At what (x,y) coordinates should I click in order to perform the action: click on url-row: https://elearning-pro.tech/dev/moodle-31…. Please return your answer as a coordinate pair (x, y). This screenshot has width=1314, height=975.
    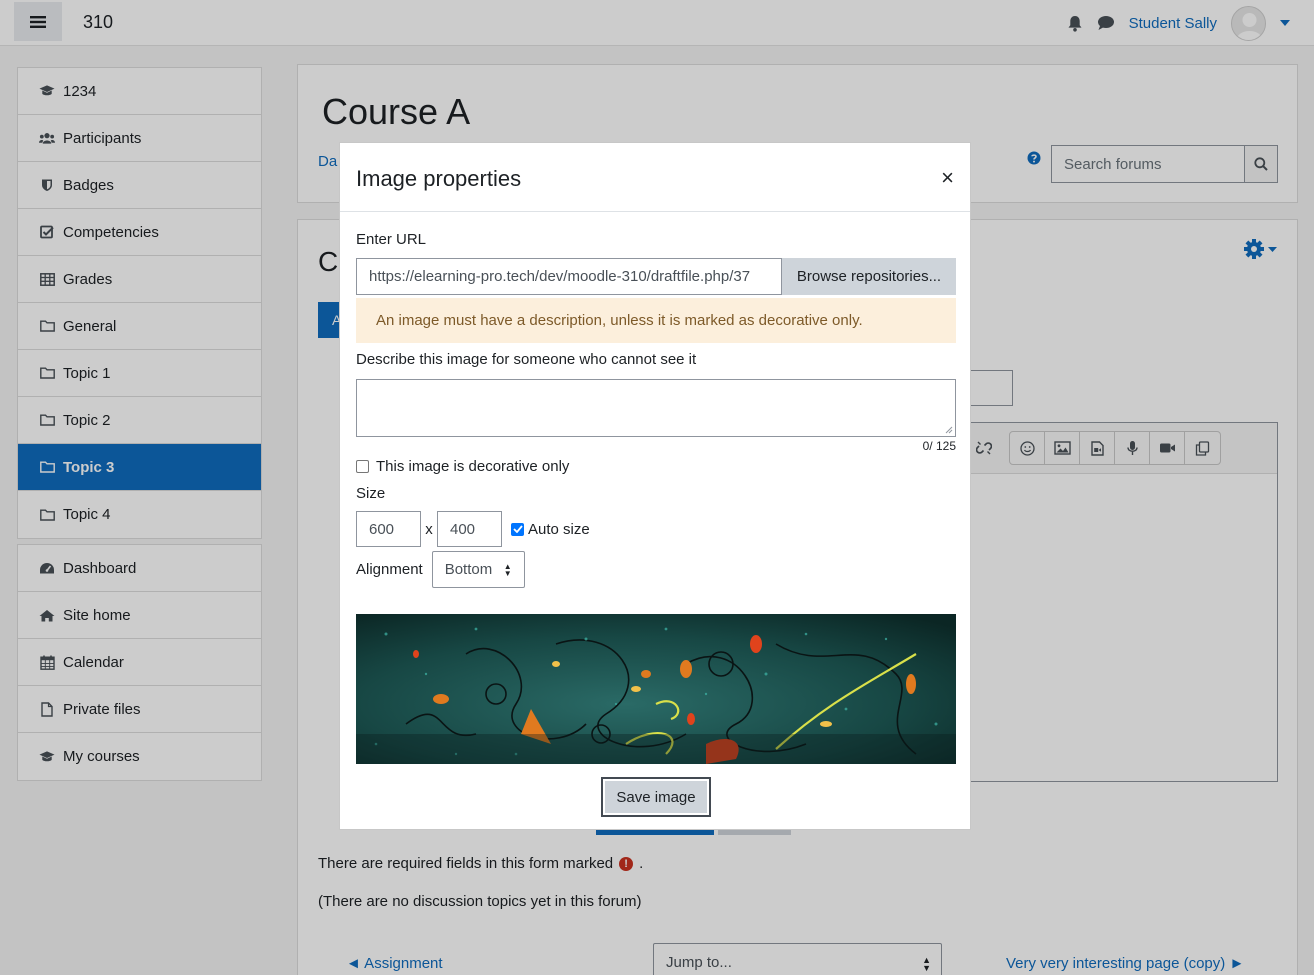
    Looking at the image, I should click on (656, 276).